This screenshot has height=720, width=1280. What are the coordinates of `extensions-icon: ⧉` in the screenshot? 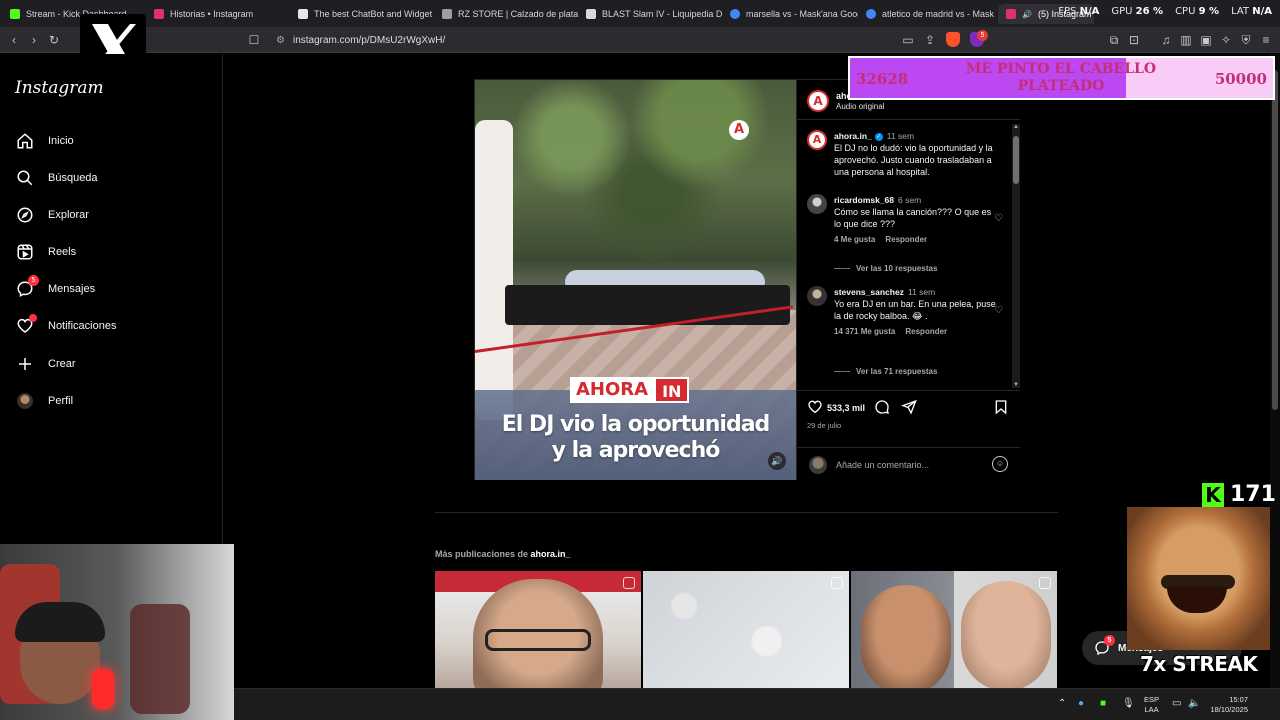 It's located at (1114, 40).